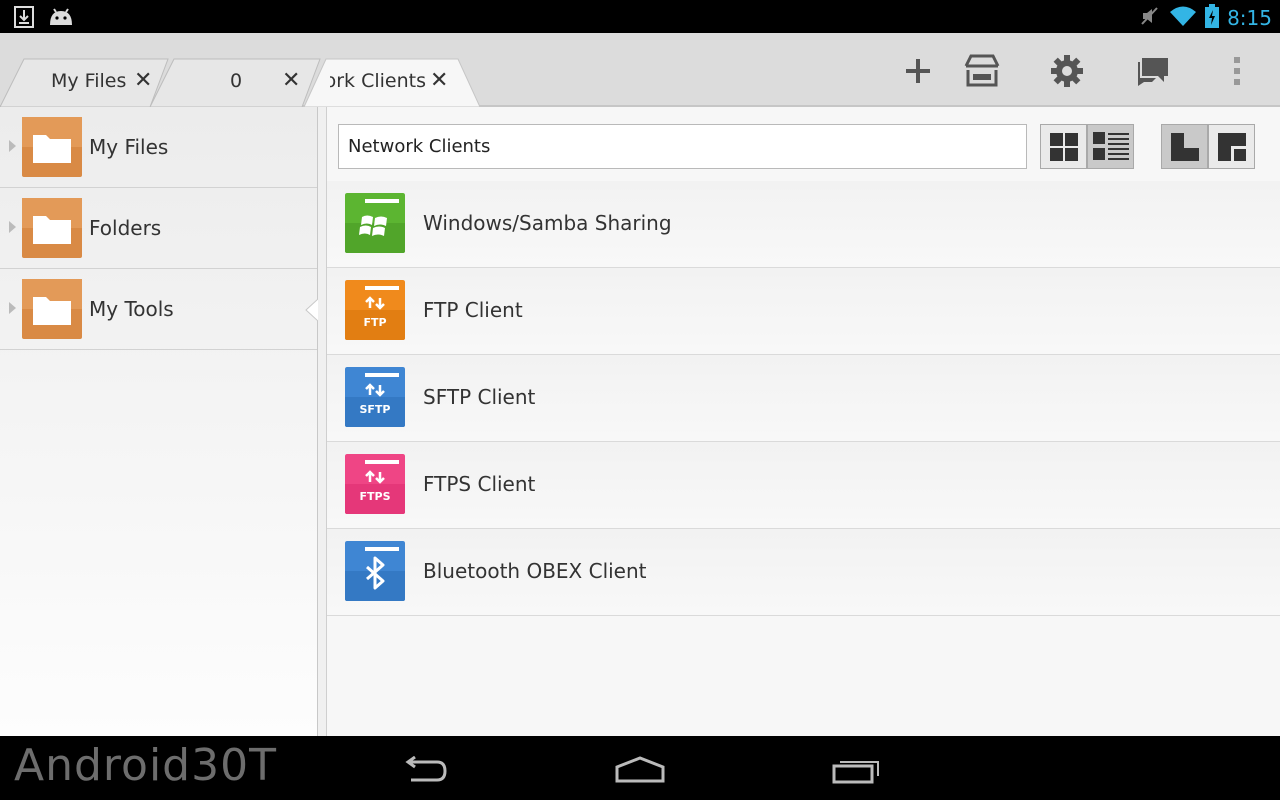  What do you see at coordinates (1183, 18) in the screenshot?
I see `wifi-icon` at bounding box center [1183, 18].